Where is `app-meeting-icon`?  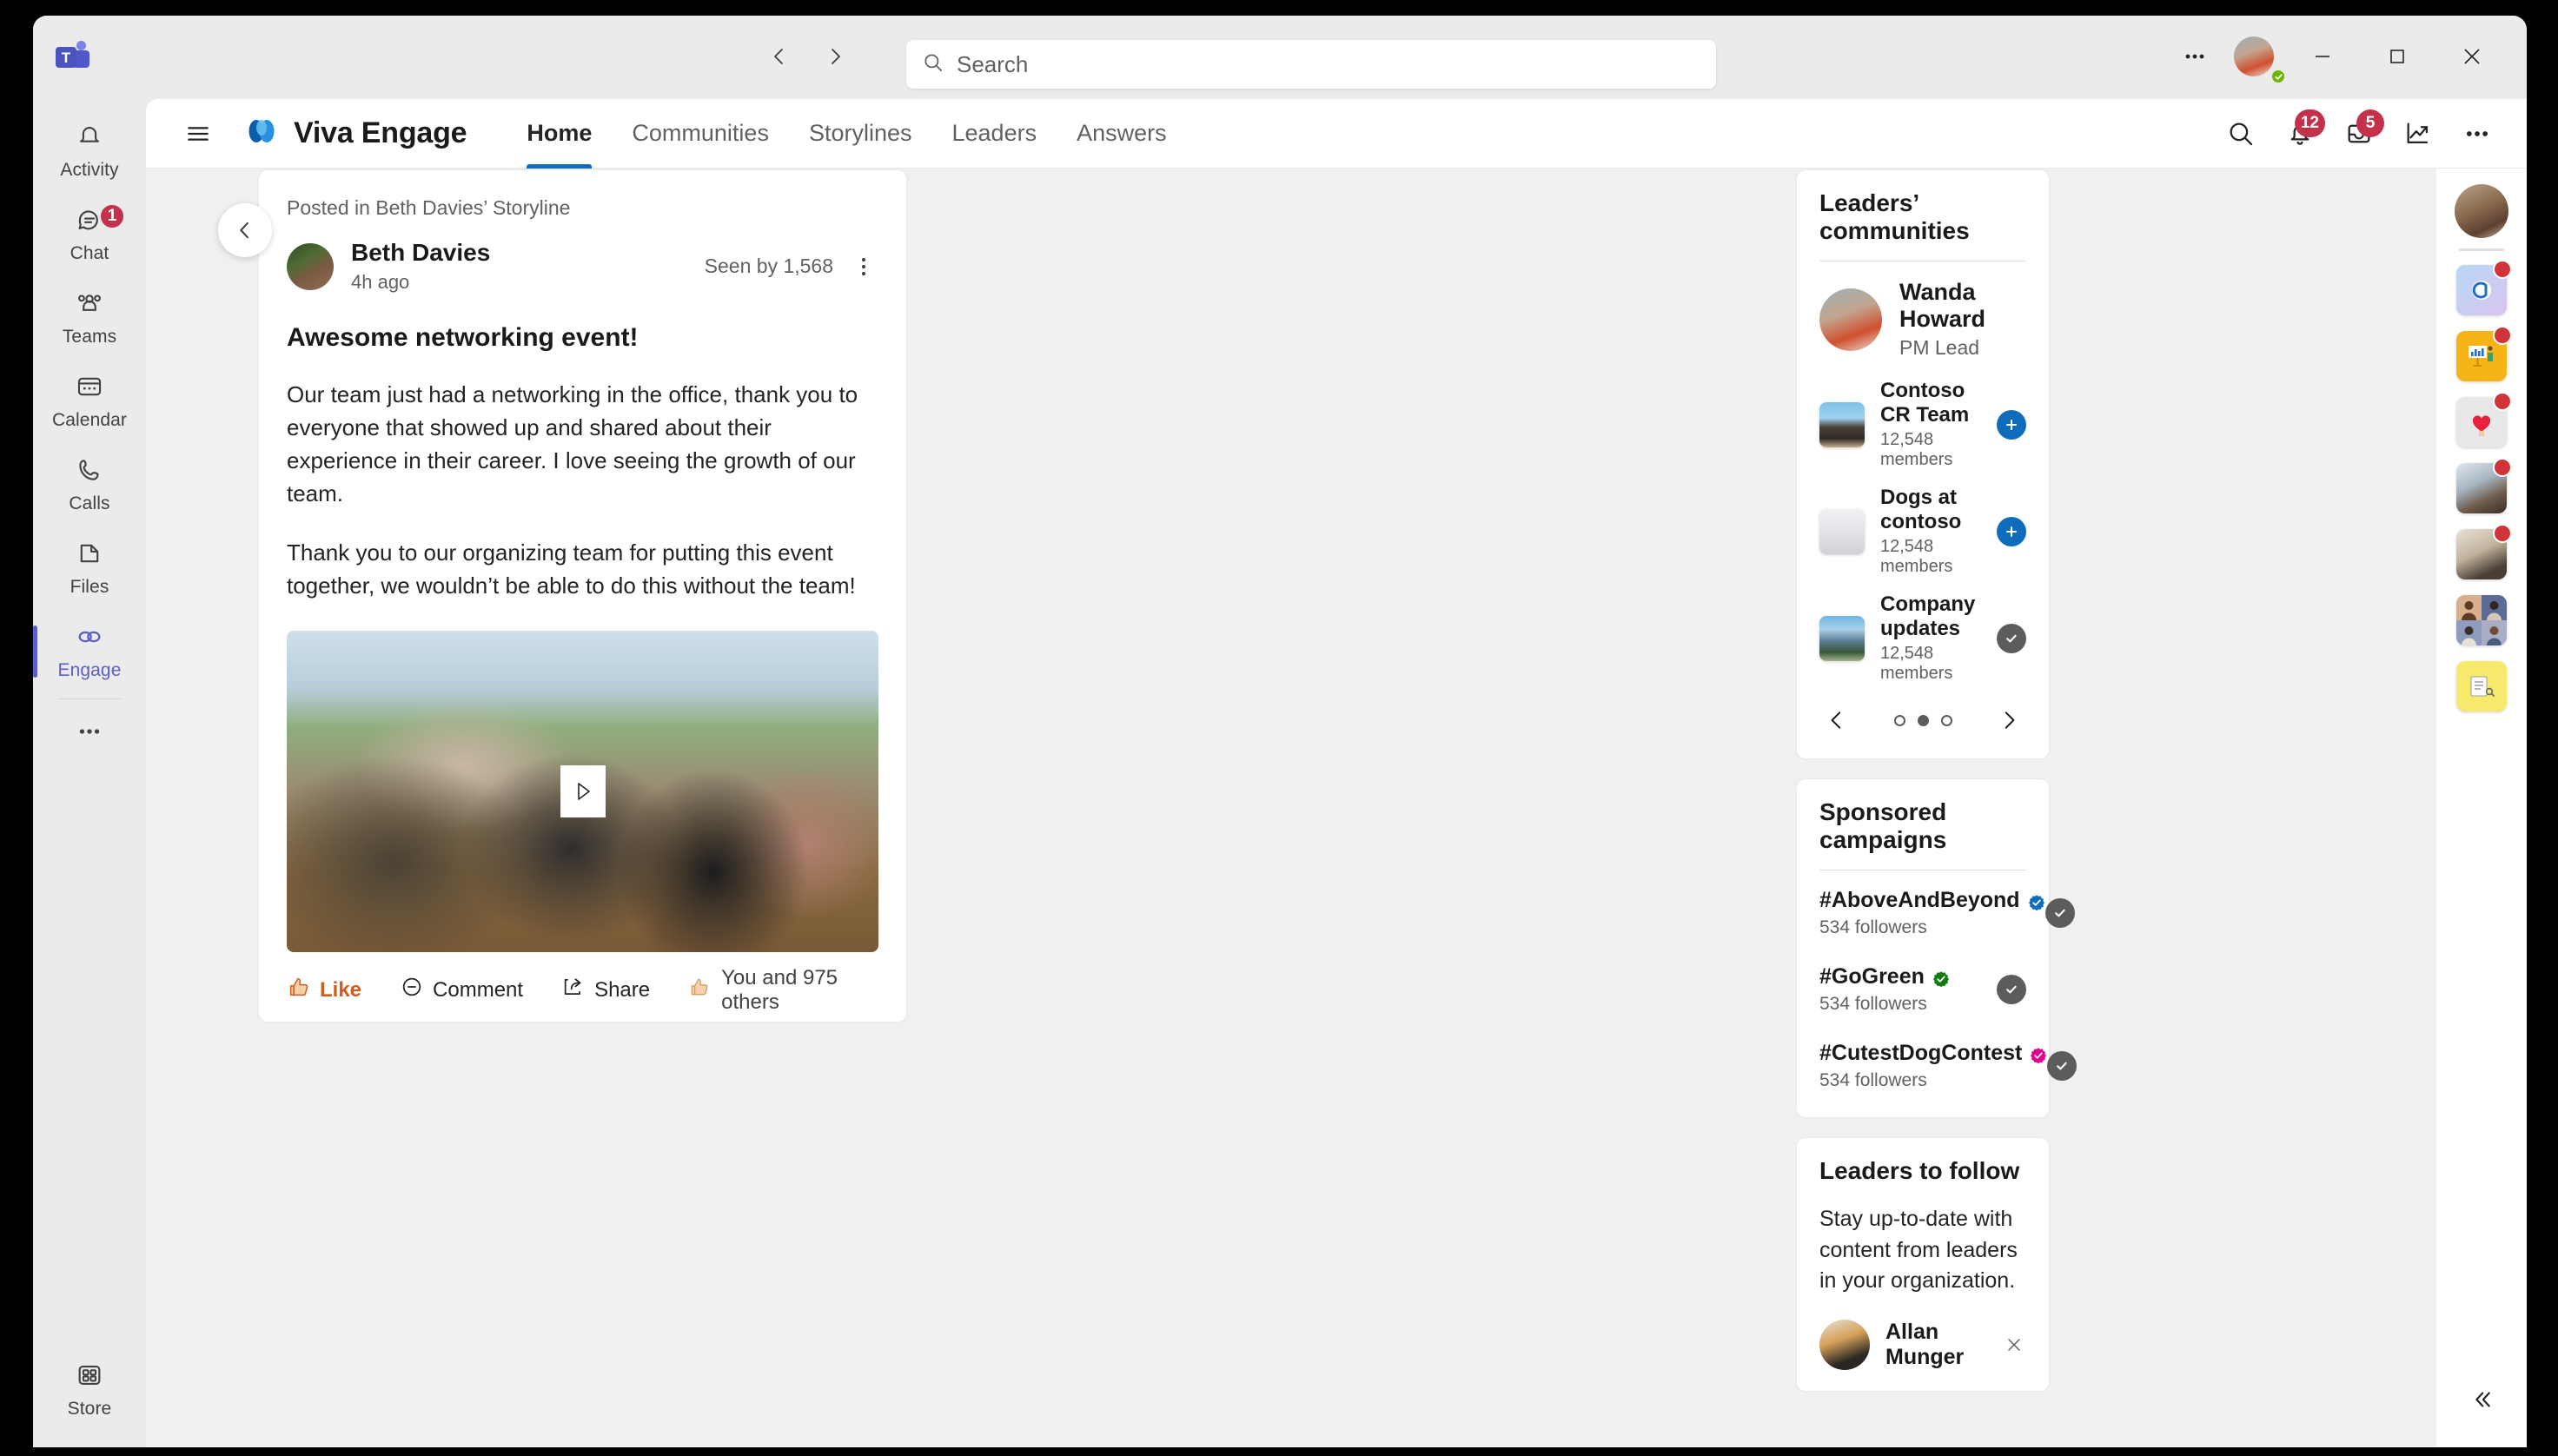 app-meeting-icon is located at coordinates (2484, 551).